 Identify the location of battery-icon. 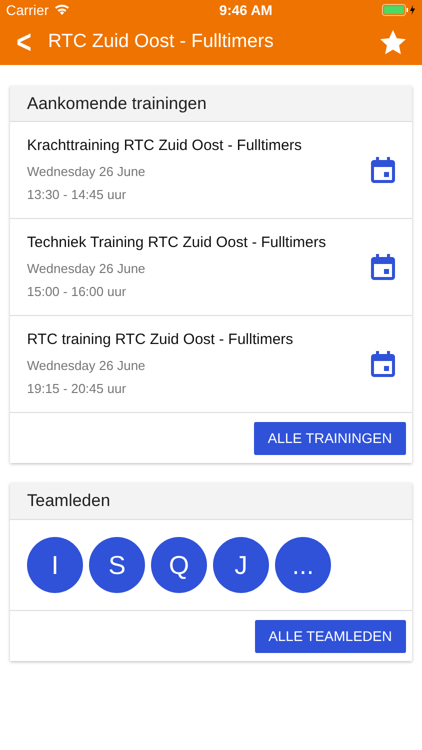
(399, 10).